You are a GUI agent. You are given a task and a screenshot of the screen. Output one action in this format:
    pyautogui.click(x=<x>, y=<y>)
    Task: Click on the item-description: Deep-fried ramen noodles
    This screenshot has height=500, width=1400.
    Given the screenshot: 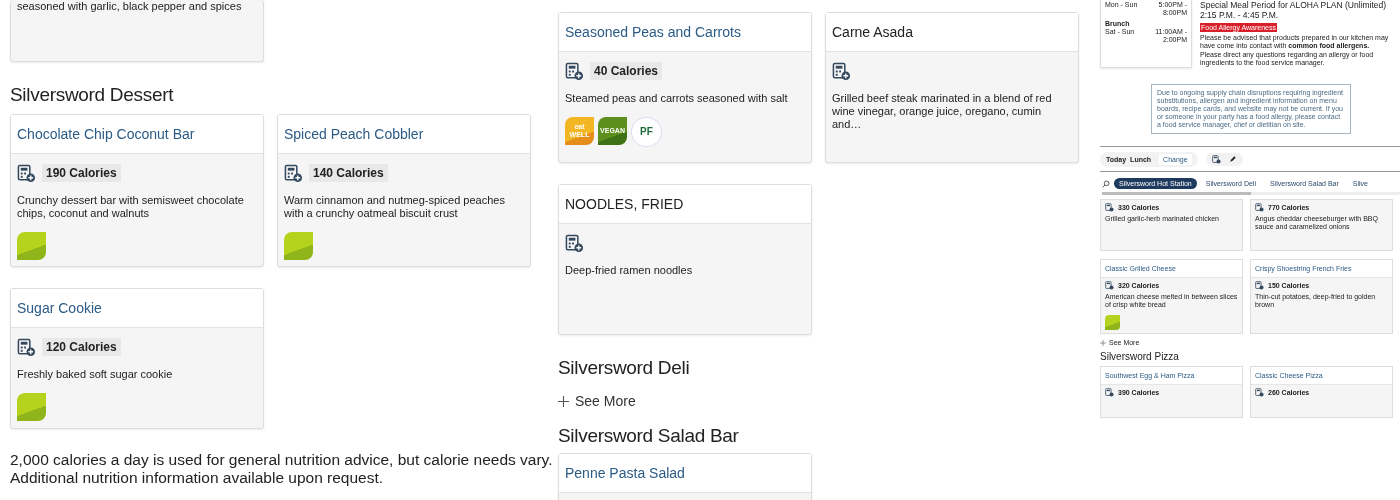 What is the action you would take?
    pyautogui.click(x=629, y=270)
    